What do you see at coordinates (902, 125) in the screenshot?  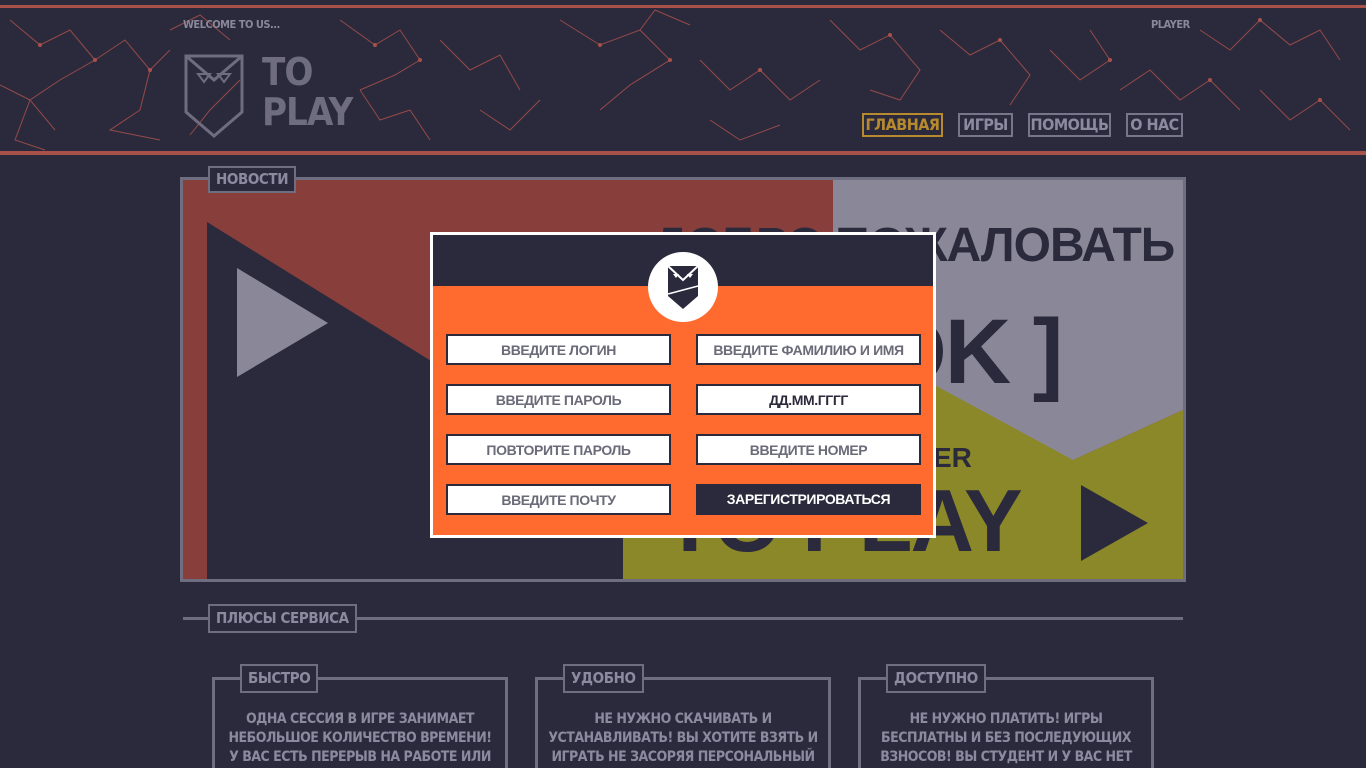 I see `nav-home: ГЛАВНАЯ` at bounding box center [902, 125].